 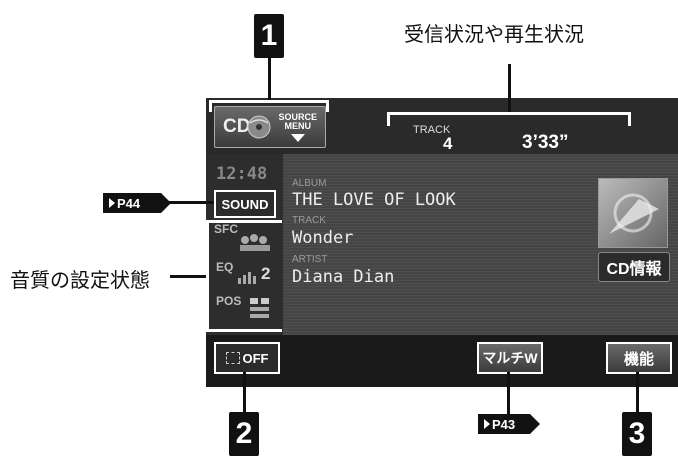 What do you see at coordinates (448, 143) in the screenshot?
I see `track-number: 4` at bounding box center [448, 143].